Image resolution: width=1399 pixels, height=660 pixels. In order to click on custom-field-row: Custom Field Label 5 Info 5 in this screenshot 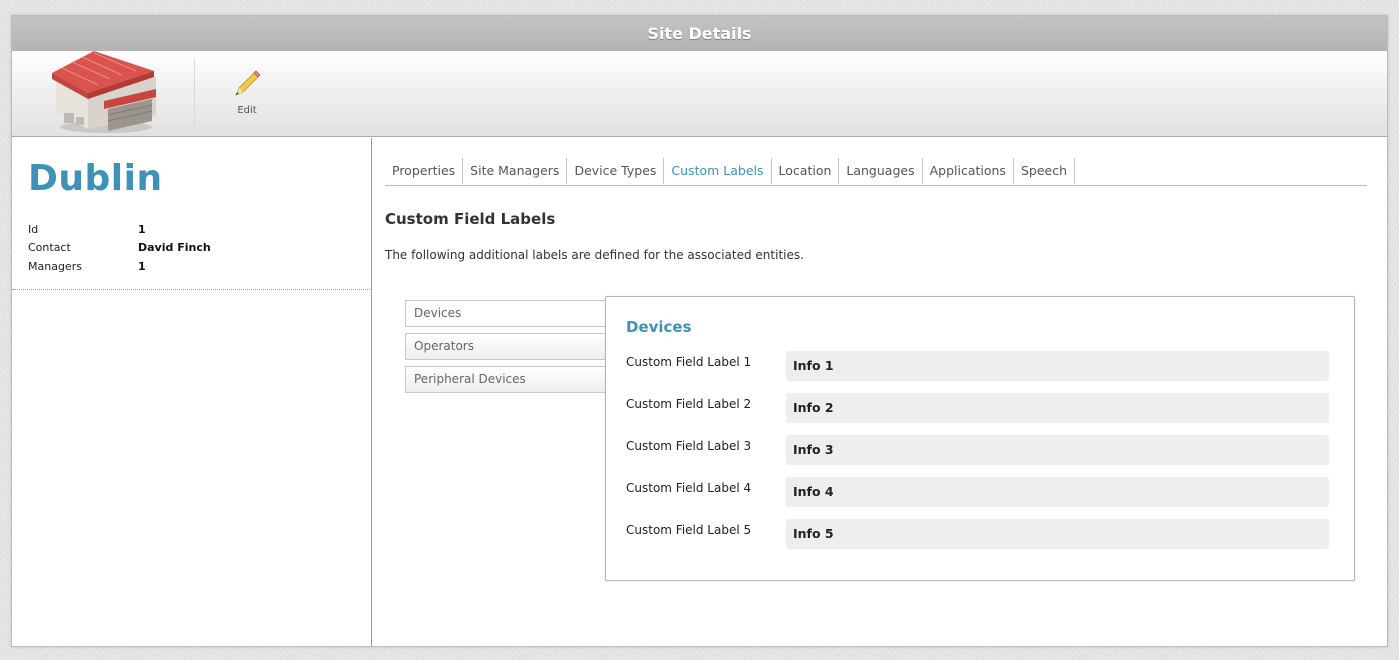, I will do `click(978, 534)`.